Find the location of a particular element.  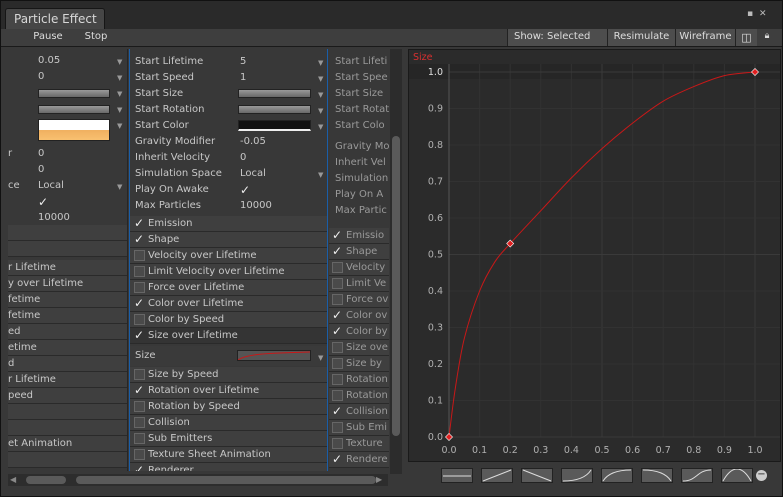

vertical-scroll-thumb is located at coordinates (396, 286).